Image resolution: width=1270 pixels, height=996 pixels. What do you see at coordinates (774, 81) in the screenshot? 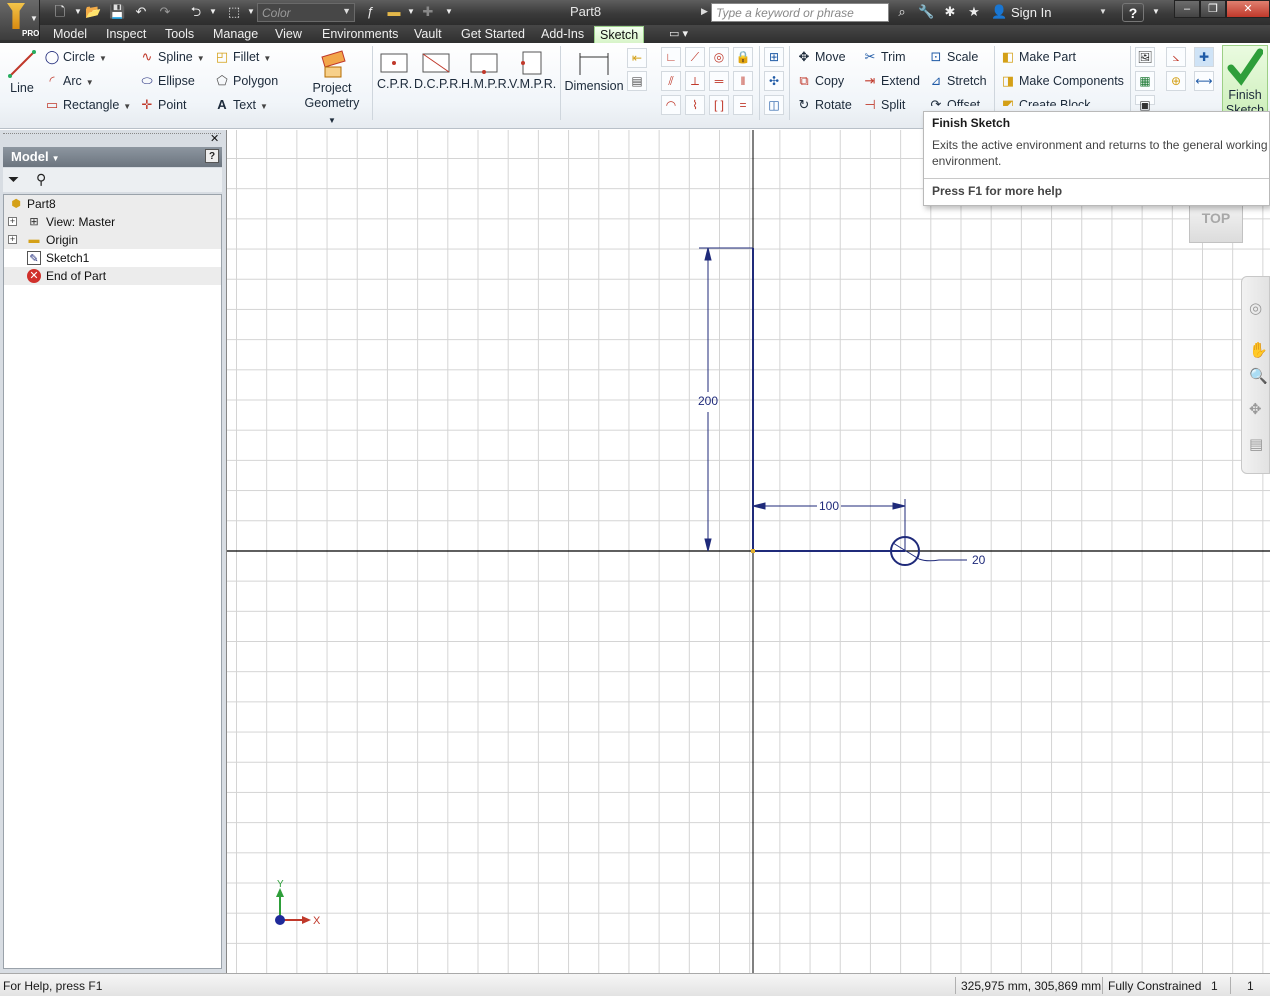
I see `circular-pattern-icon: ✣` at bounding box center [774, 81].